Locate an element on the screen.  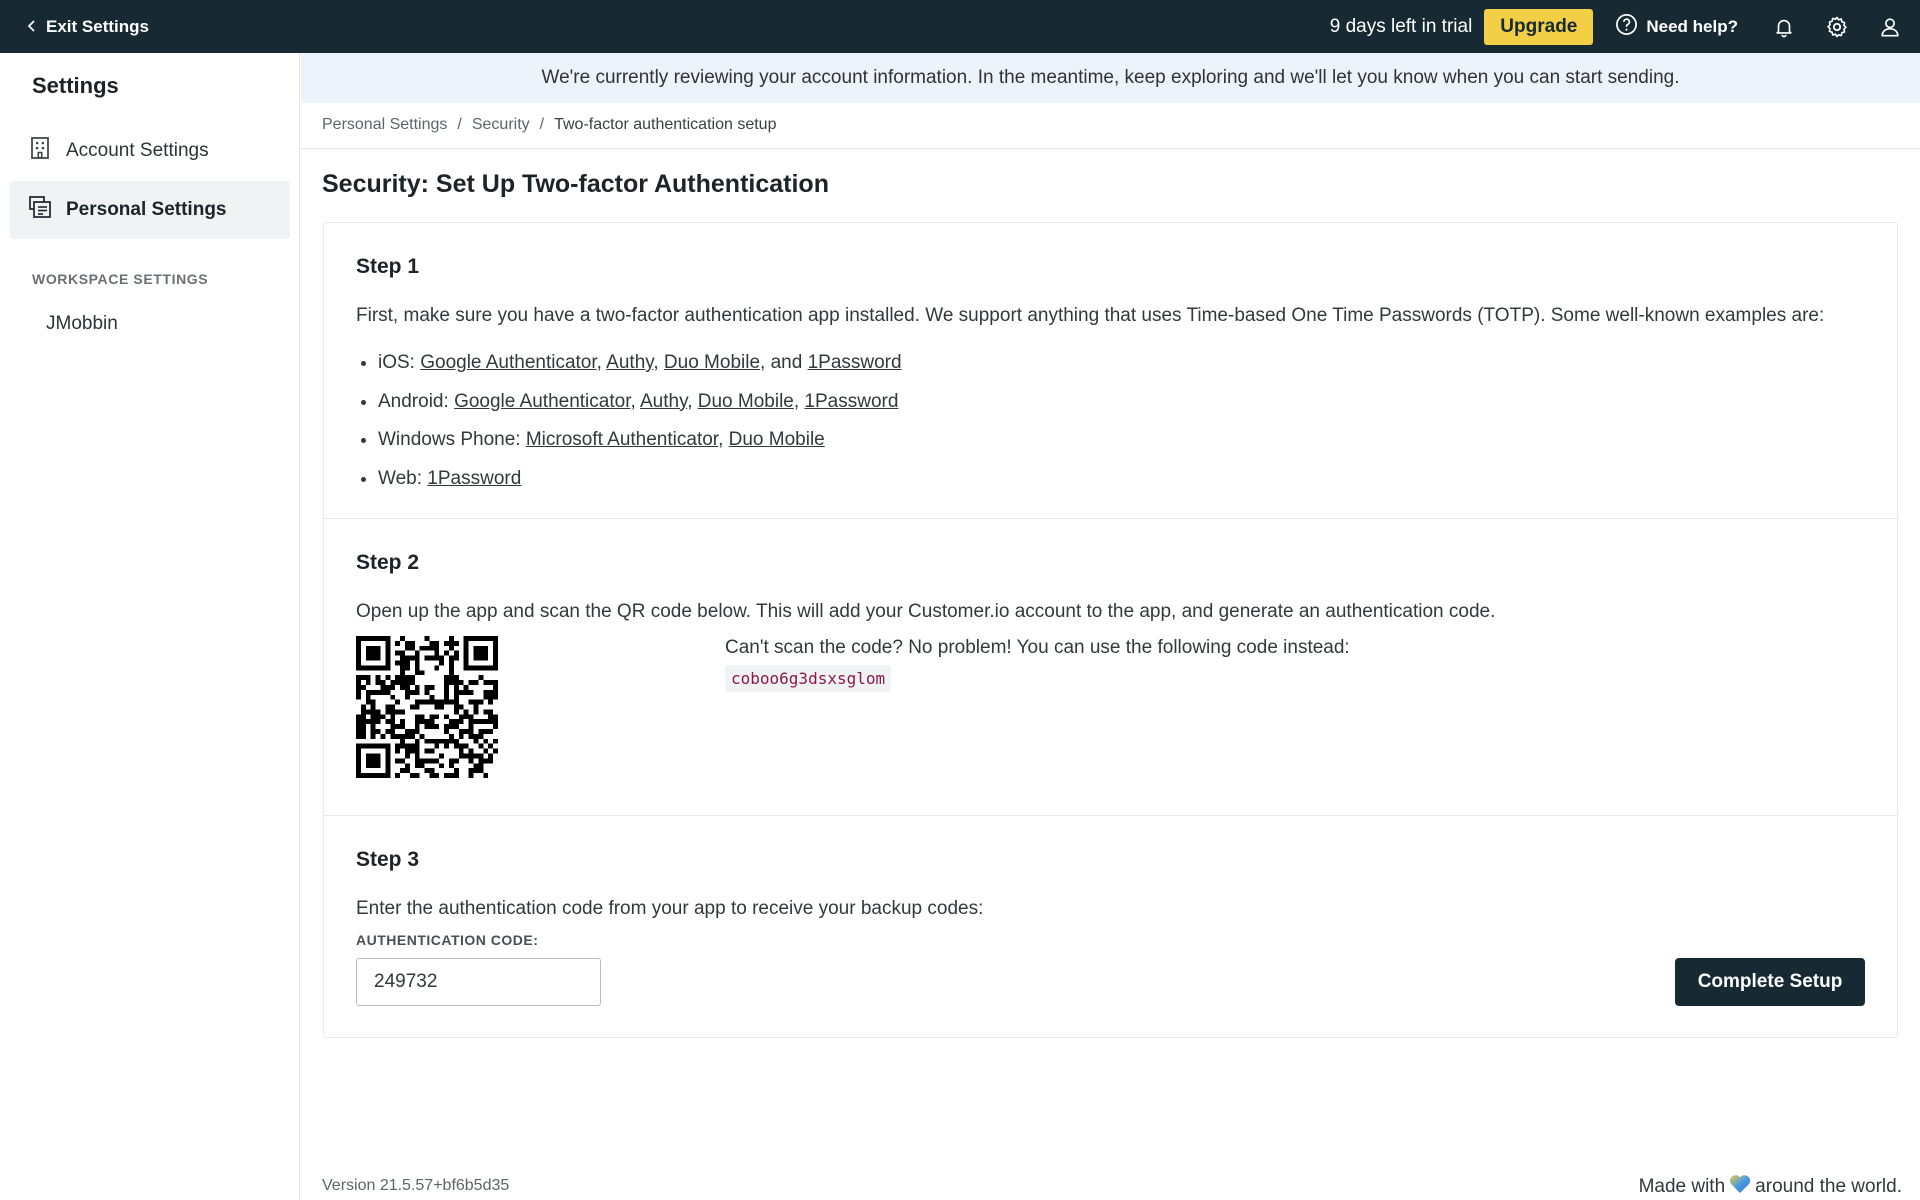
platform-label: Web: is located at coordinates (400, 478).